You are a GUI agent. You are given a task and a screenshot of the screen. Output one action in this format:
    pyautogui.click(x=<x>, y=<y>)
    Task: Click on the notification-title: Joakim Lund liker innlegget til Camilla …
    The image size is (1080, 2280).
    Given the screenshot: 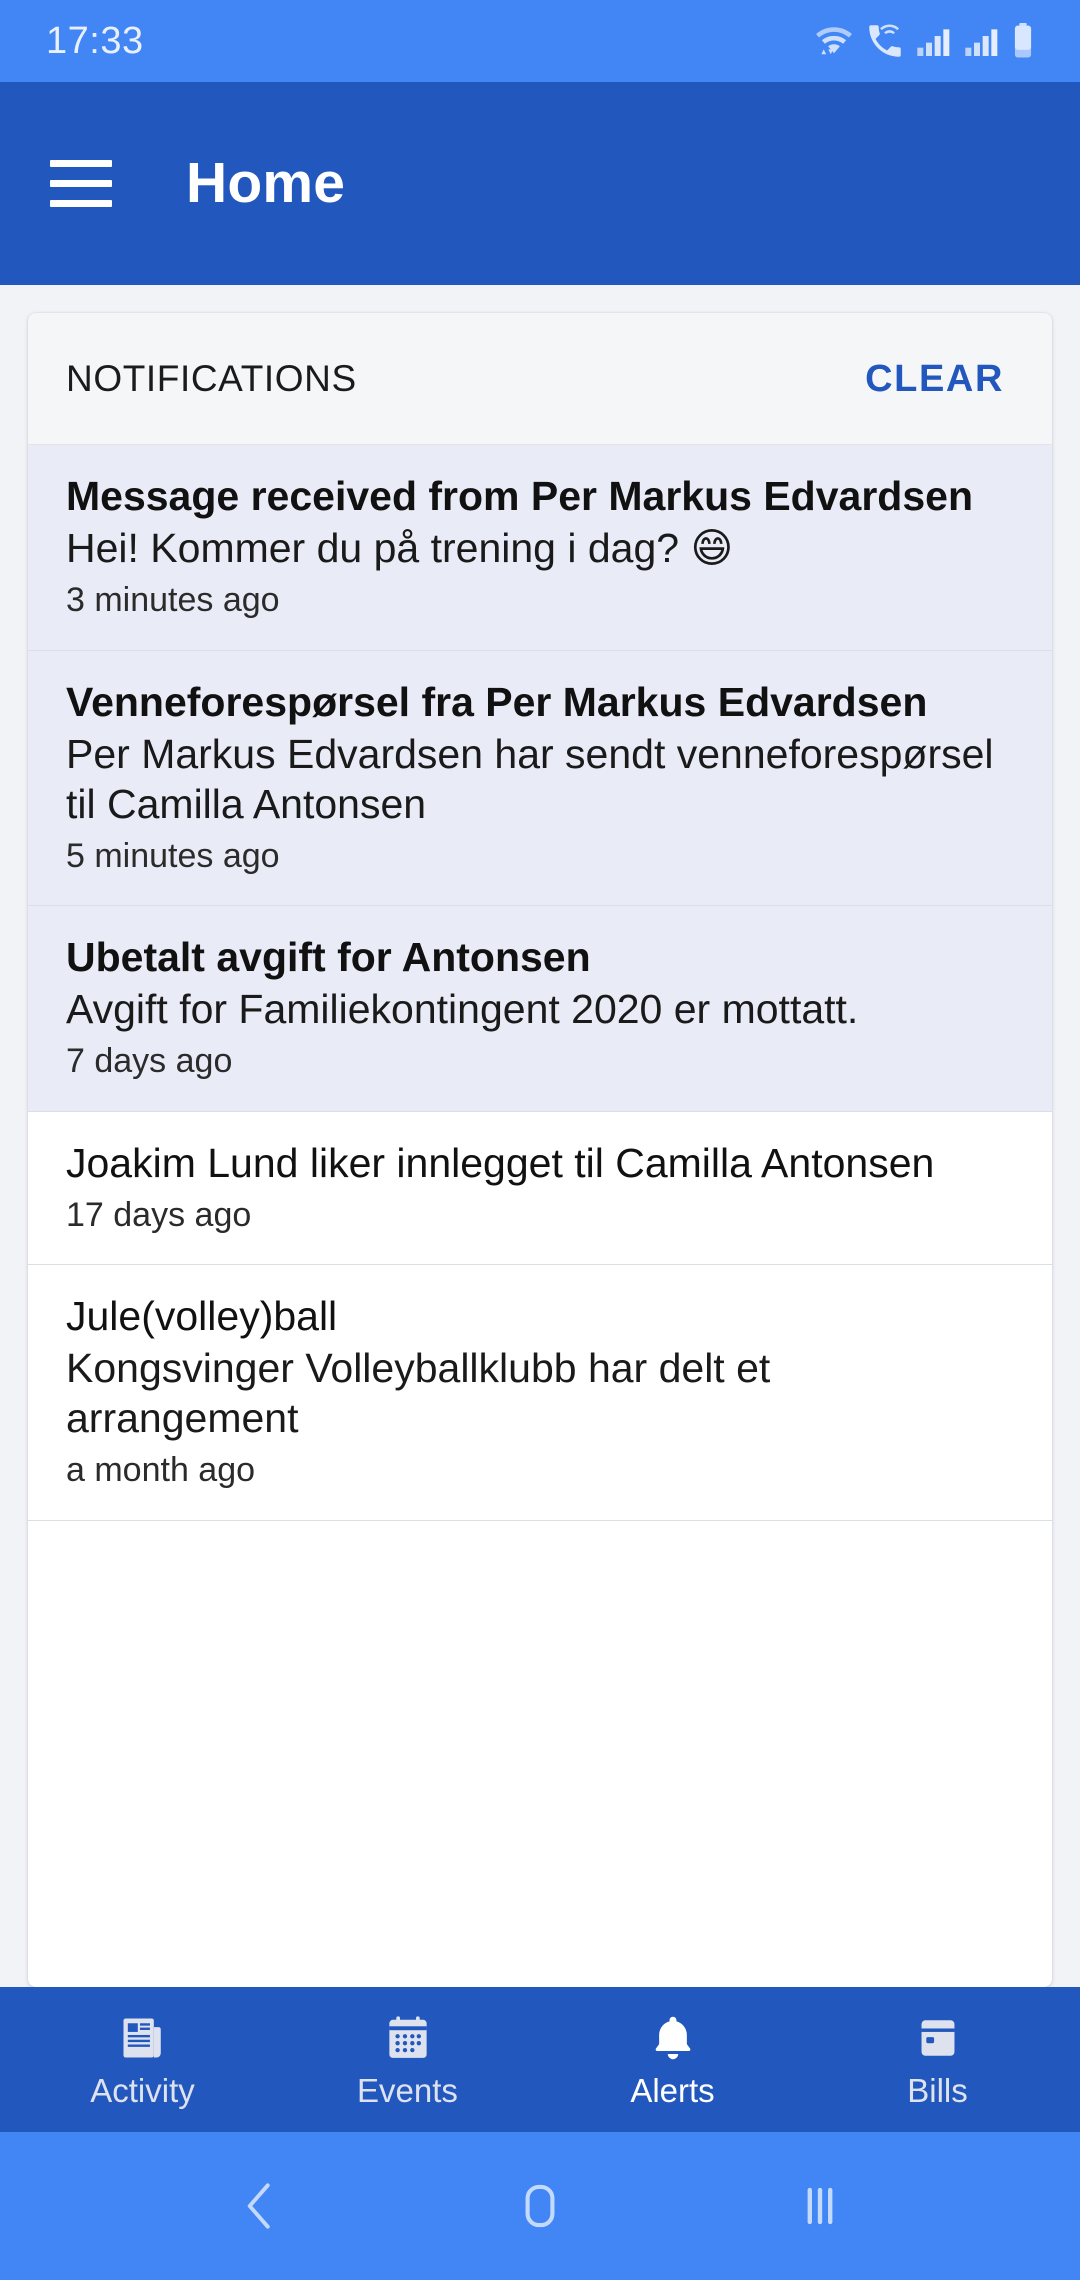 What is the action you would take?
    pyautogui.click(x=500, y=1162)
    